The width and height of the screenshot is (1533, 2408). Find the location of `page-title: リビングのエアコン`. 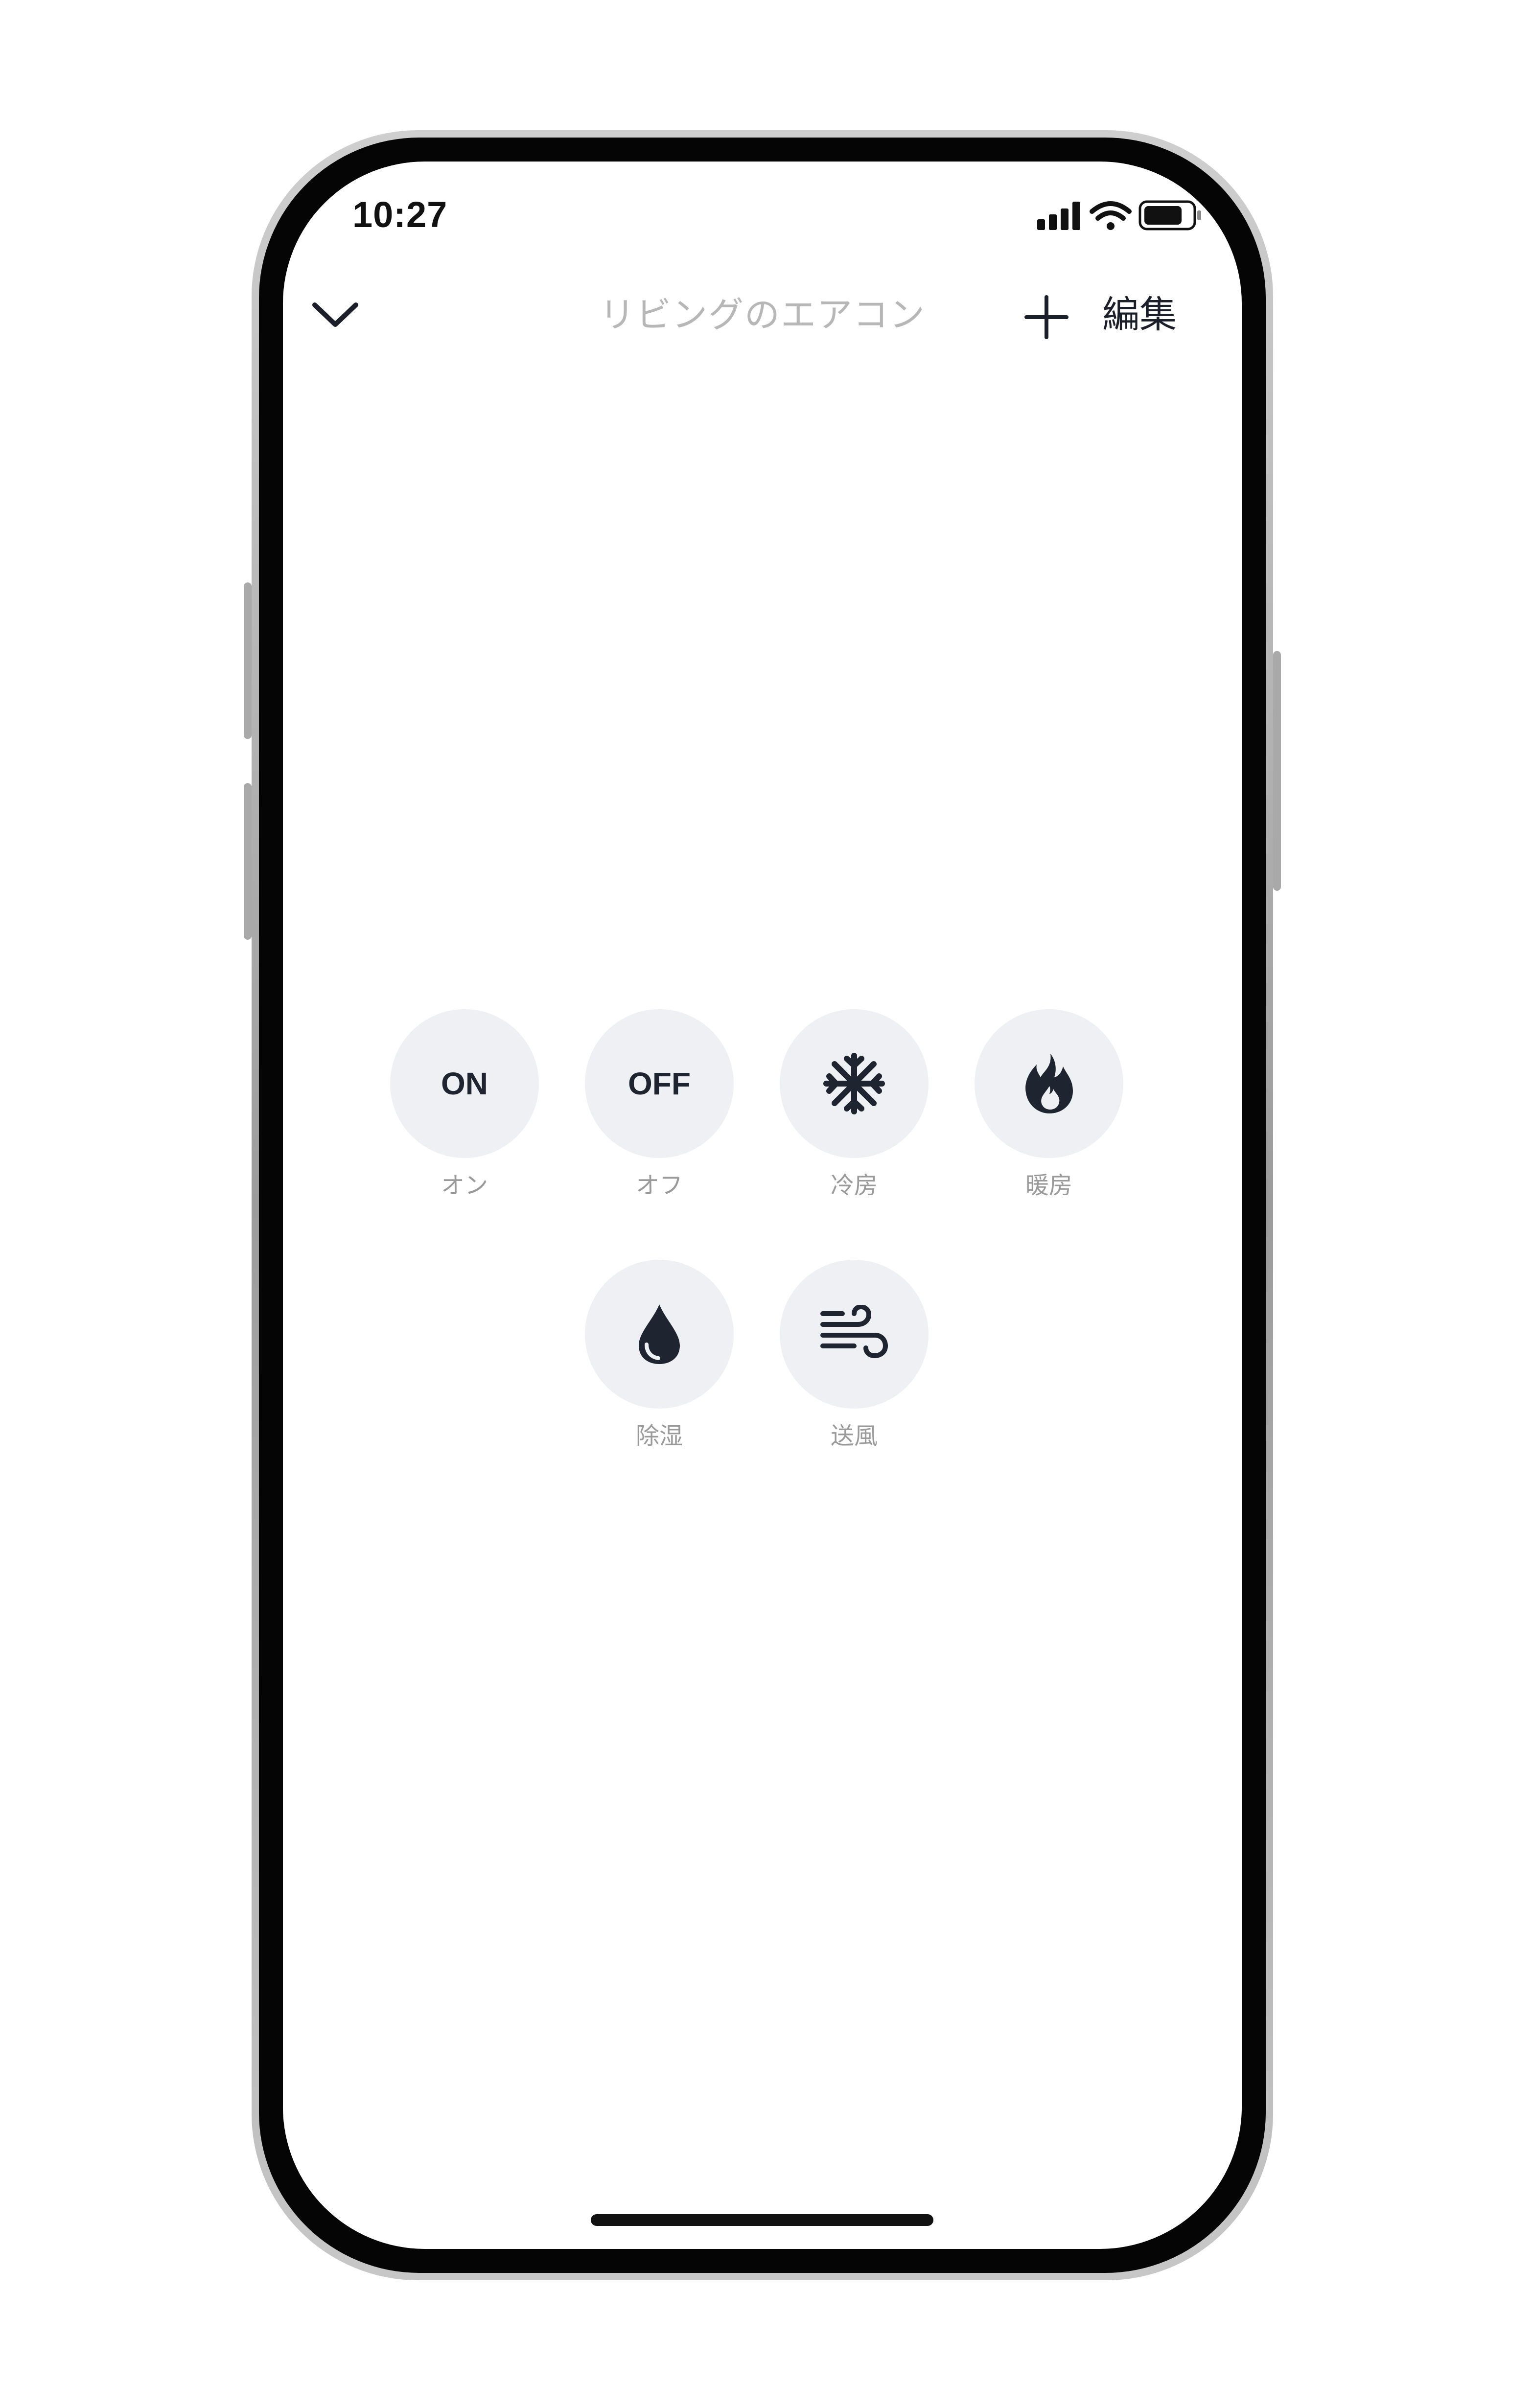

page-title: リビングのエアコン is located at coordinates (762, 314).